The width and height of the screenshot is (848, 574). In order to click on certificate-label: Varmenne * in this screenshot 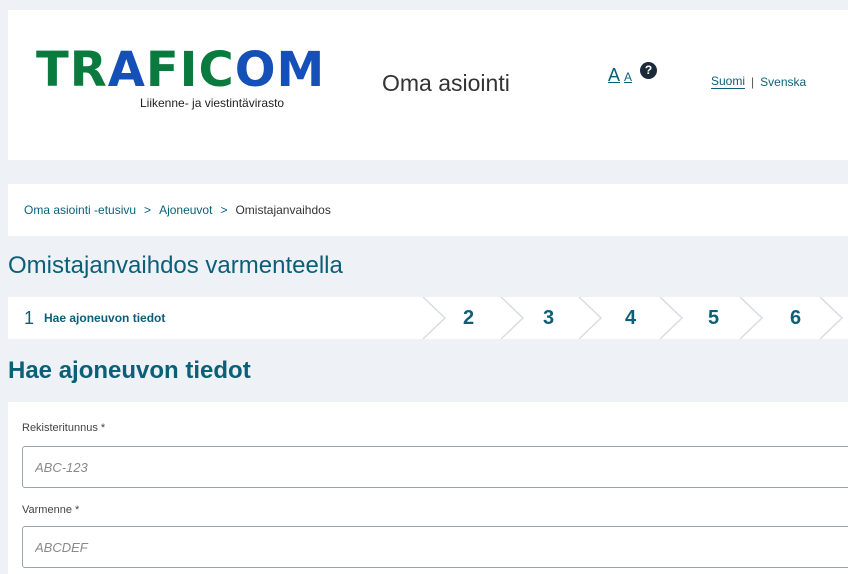, I will do `click(51, 510)`.